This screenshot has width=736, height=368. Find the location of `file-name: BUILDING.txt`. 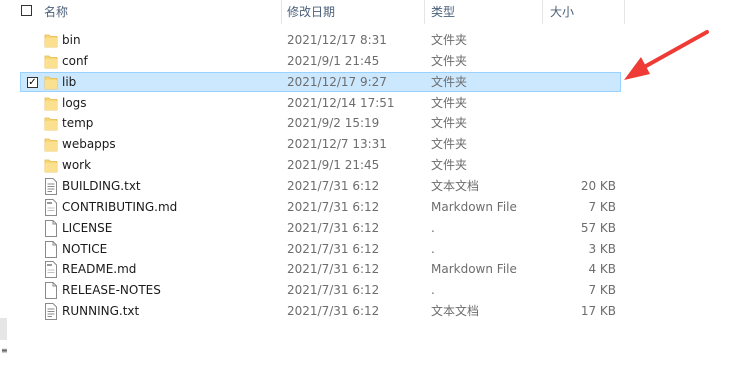

file-name: BUILDING.txt is located at coordinates (101, 185).